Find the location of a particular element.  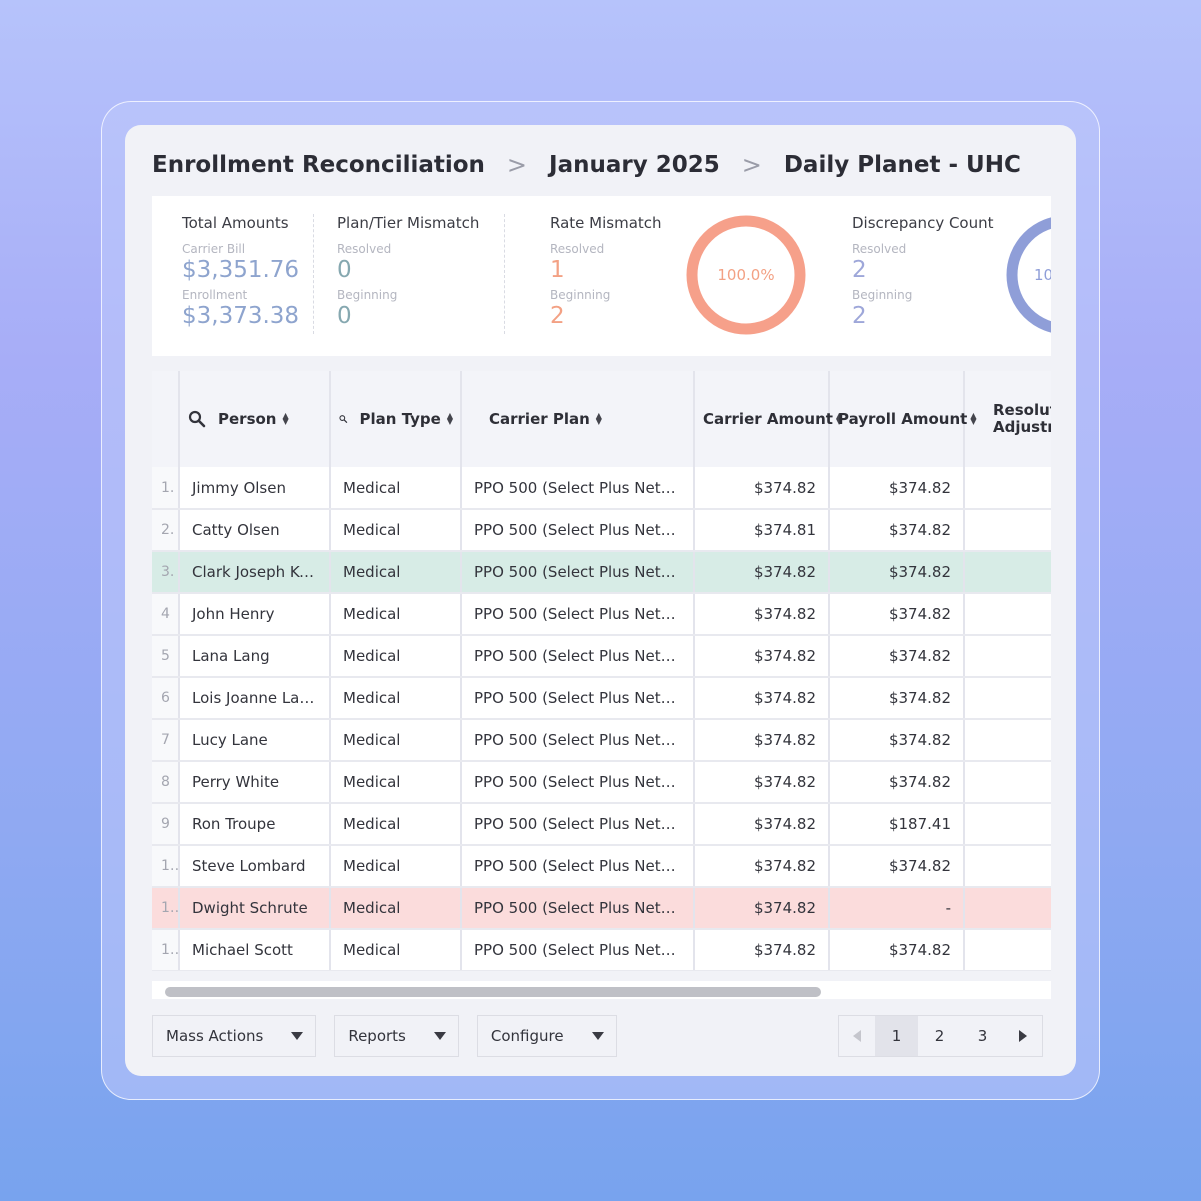

stat-discrepancy-count: Discrepancy Count Resolved 2 Beginning 2 is located at coordinates (923, 271).